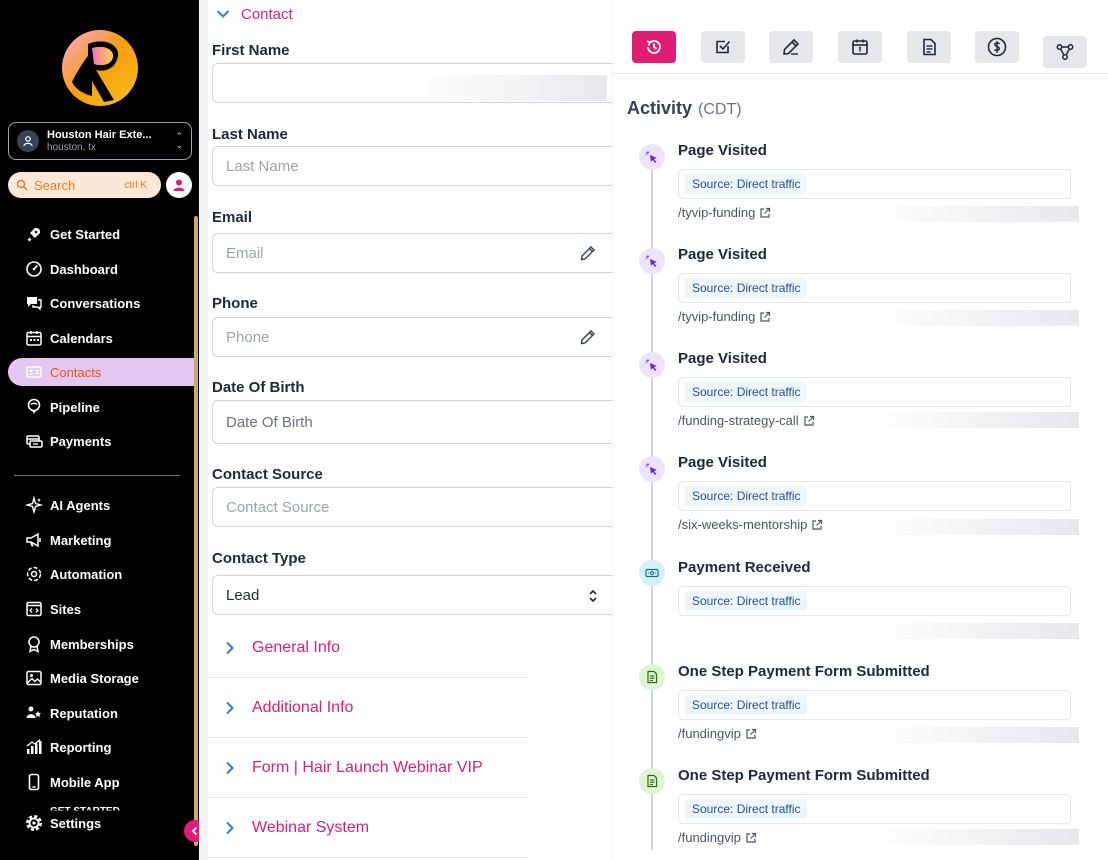 This screenshot has width=1108, height=860. Describe the element at coordinates (412, 166) in the screenshot. I see `last-name-field: Last Name` at that location.